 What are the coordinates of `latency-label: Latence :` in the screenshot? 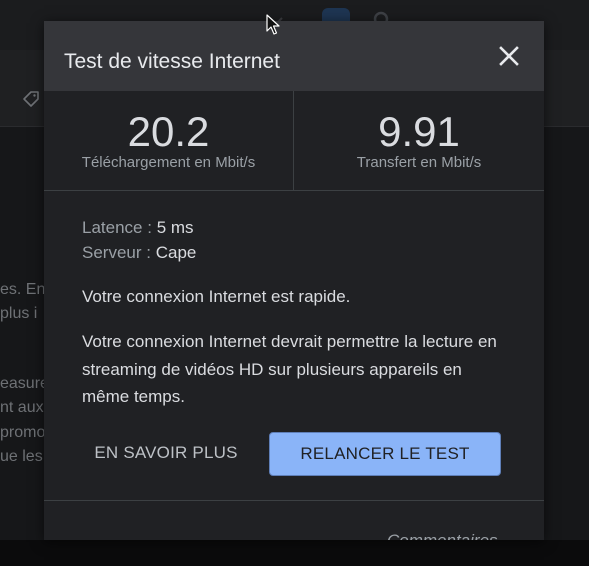 It's located at (117, 227).